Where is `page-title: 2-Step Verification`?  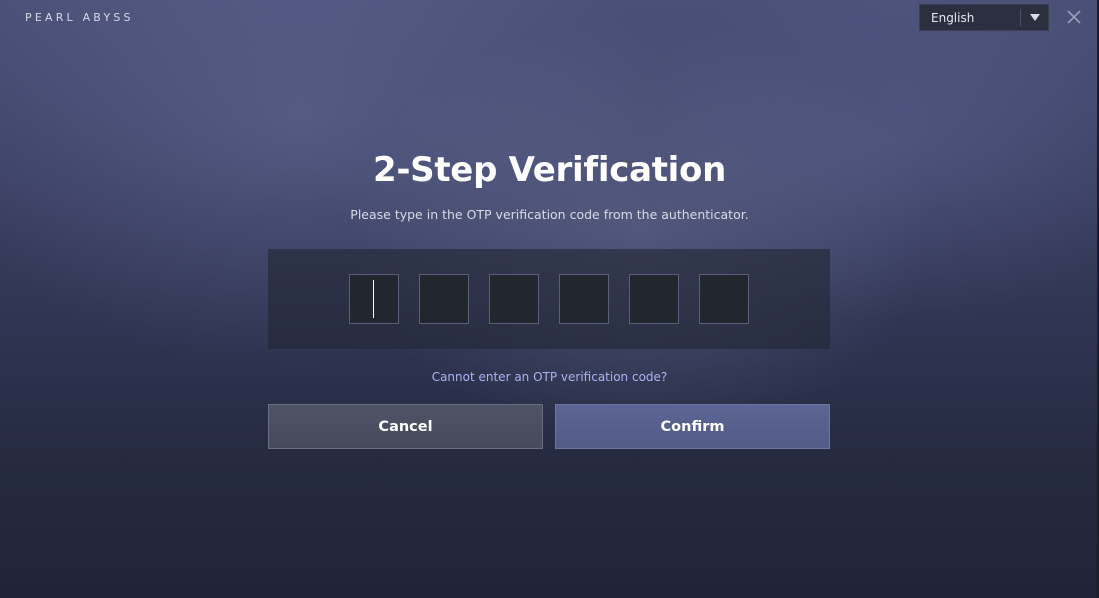 page-title: 2-Step Verification is located at coordinates (549, 170).